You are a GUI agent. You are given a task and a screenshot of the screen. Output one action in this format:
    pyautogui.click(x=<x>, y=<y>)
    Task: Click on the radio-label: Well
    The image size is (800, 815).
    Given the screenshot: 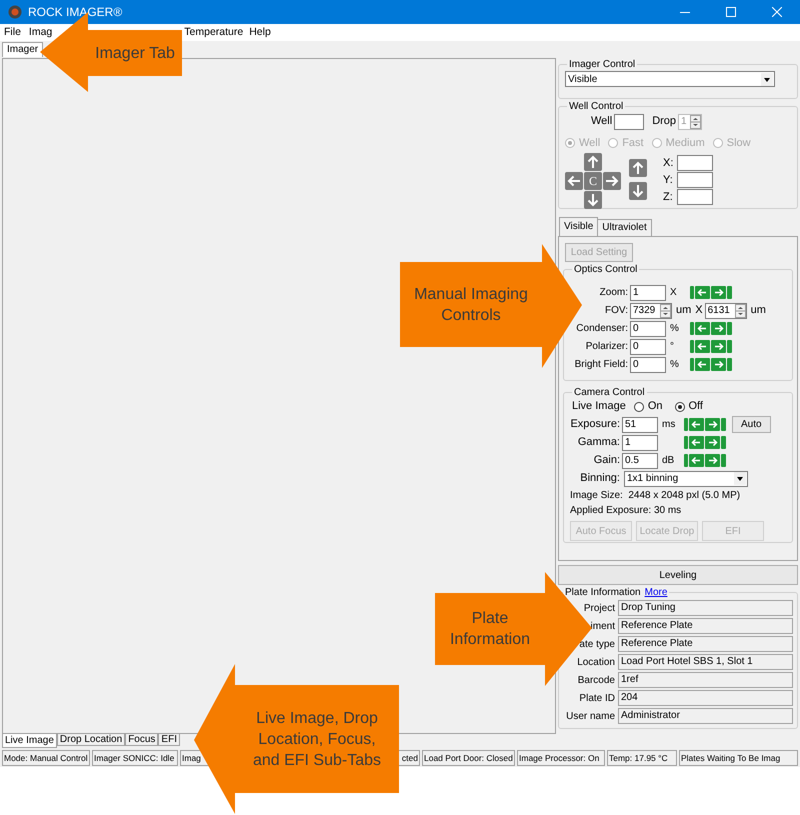 What is the action you would take?
    pyautogui.click(x=589, y=143)
    